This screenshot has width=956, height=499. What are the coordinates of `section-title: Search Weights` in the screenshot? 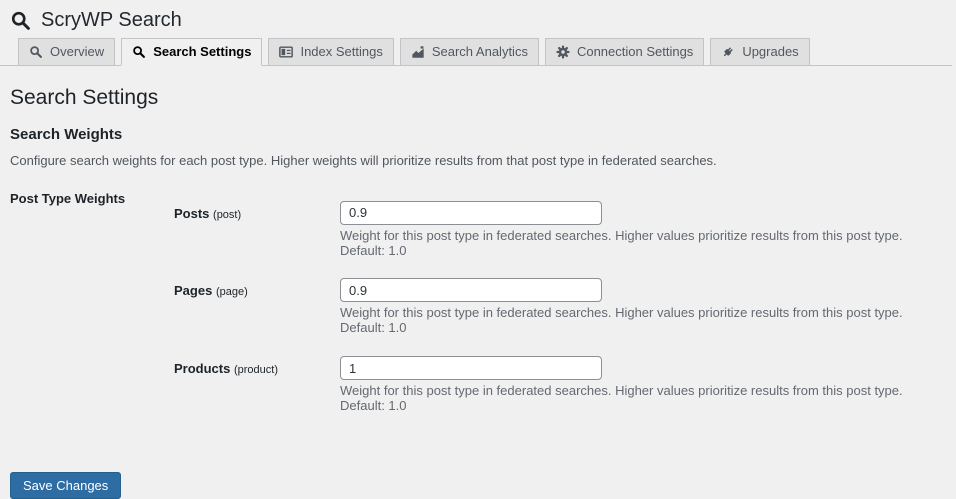 It's located at (66, 134).